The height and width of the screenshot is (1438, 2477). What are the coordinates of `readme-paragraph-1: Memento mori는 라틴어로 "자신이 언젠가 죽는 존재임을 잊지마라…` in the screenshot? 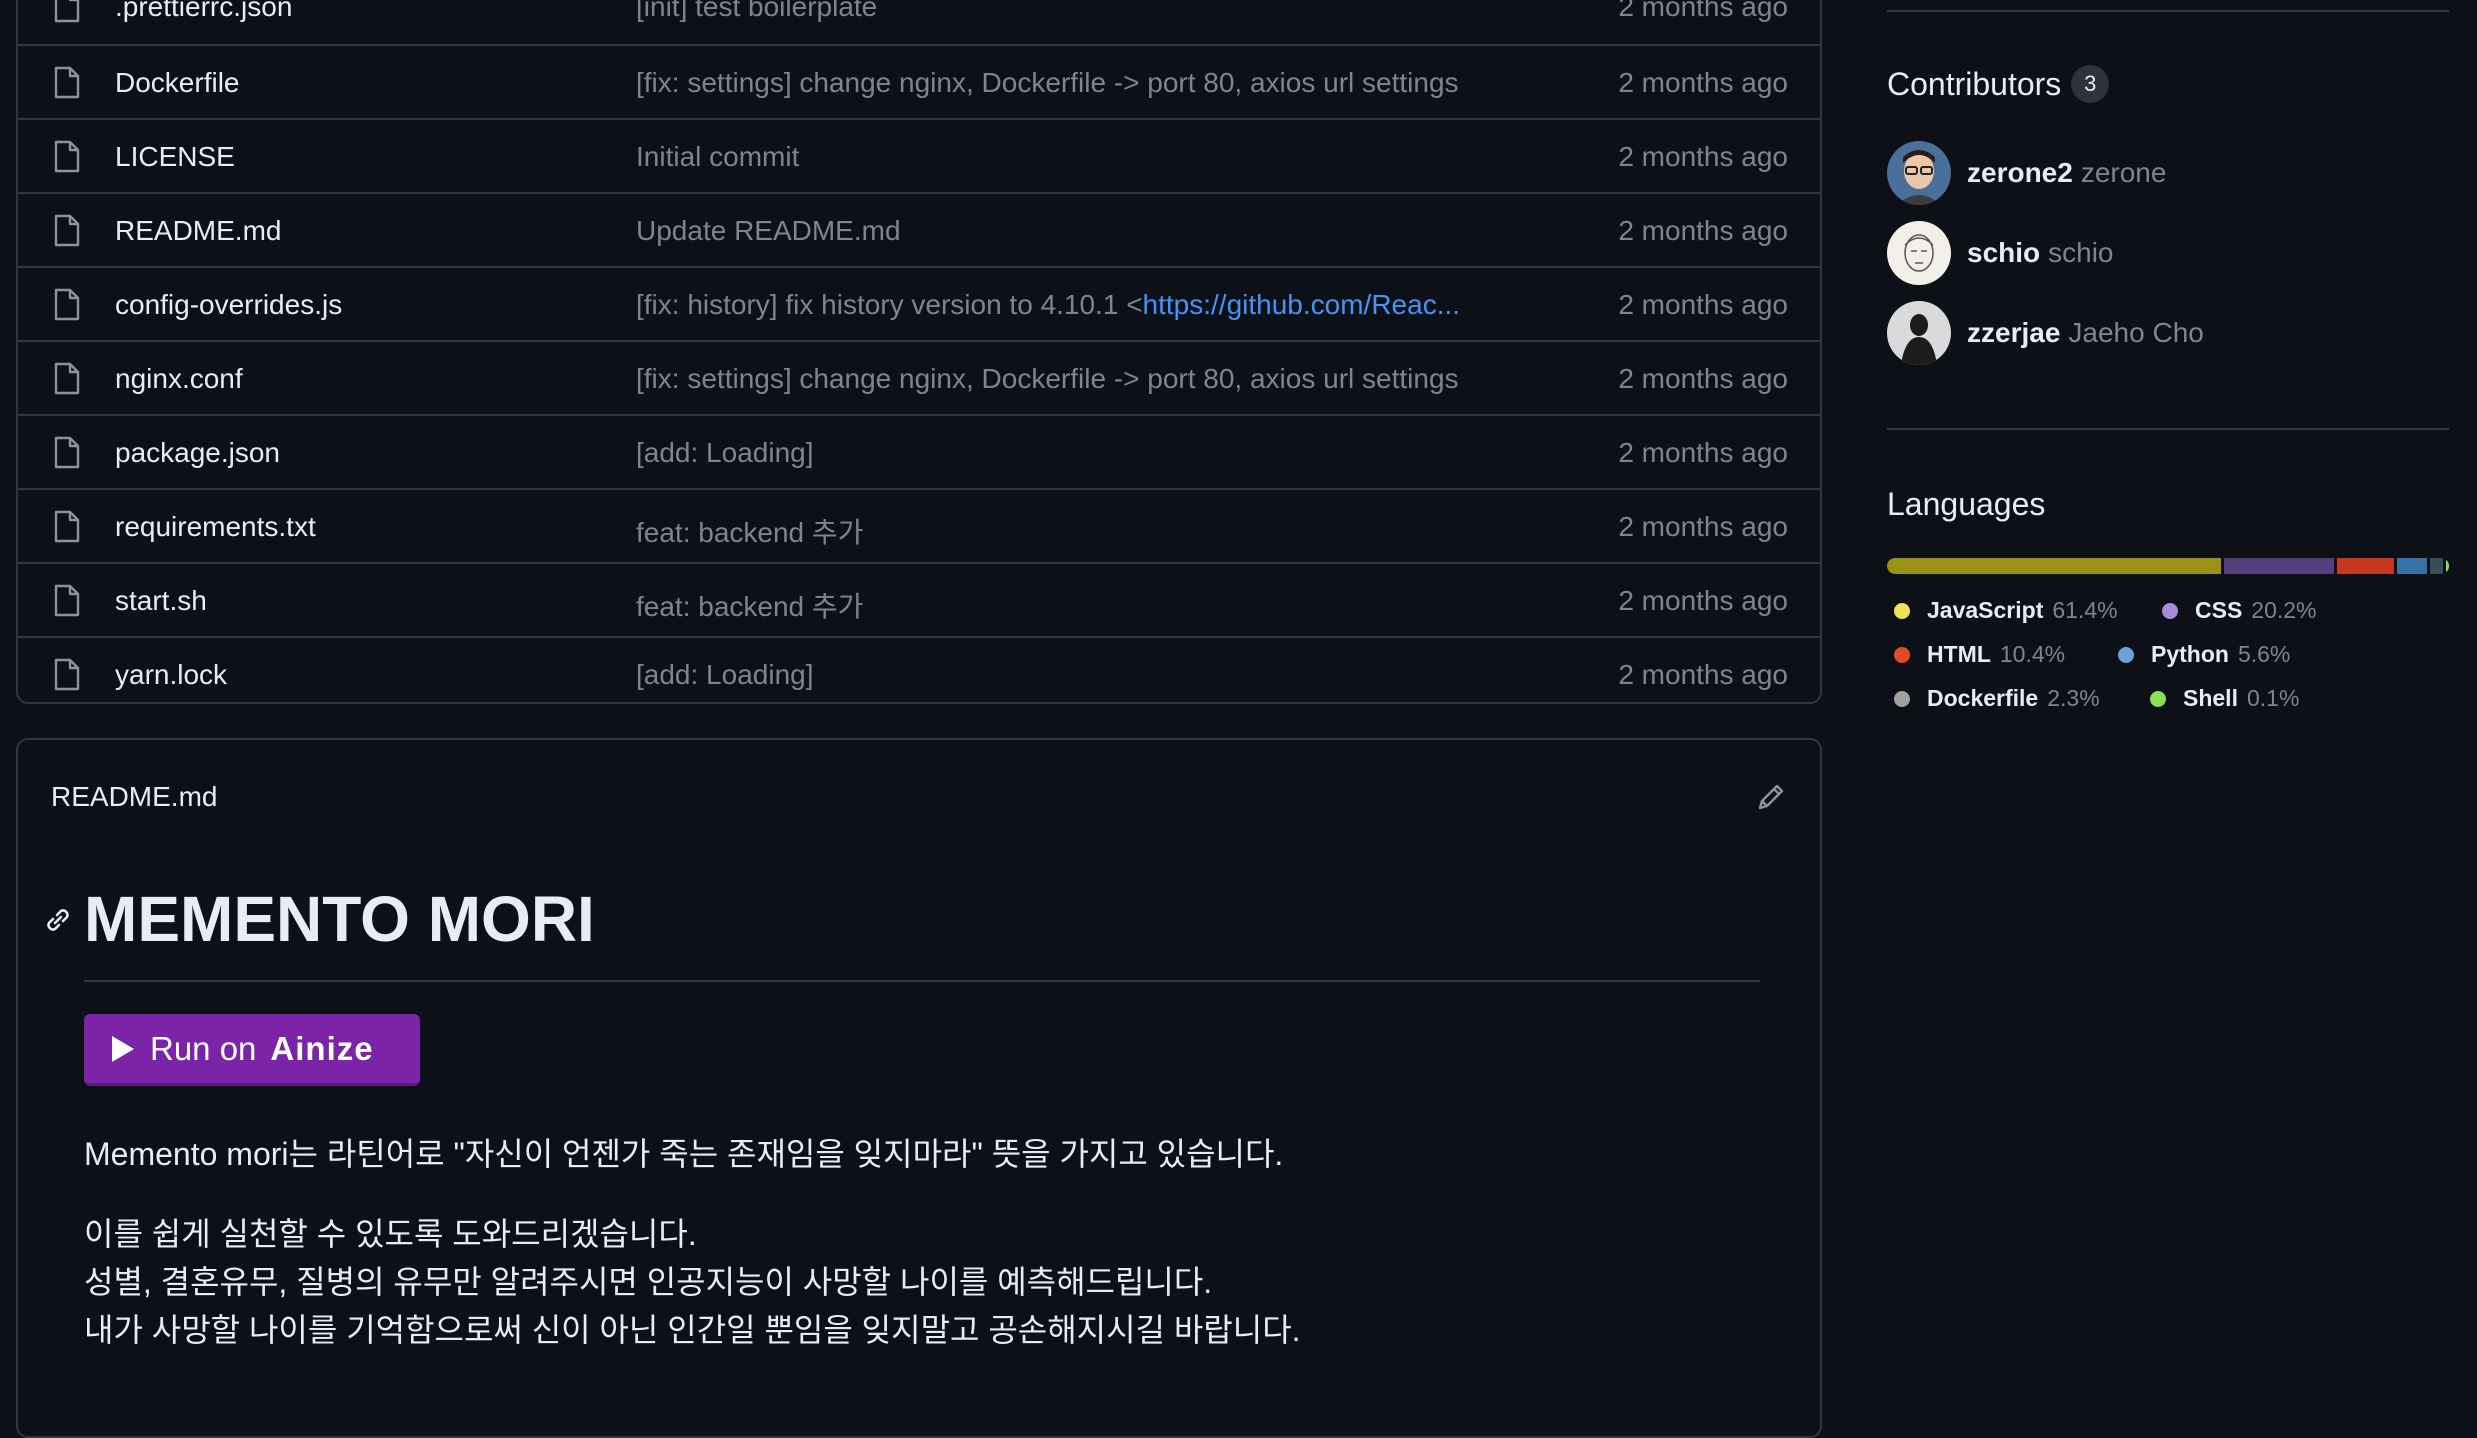 It's located at (684, 1154).